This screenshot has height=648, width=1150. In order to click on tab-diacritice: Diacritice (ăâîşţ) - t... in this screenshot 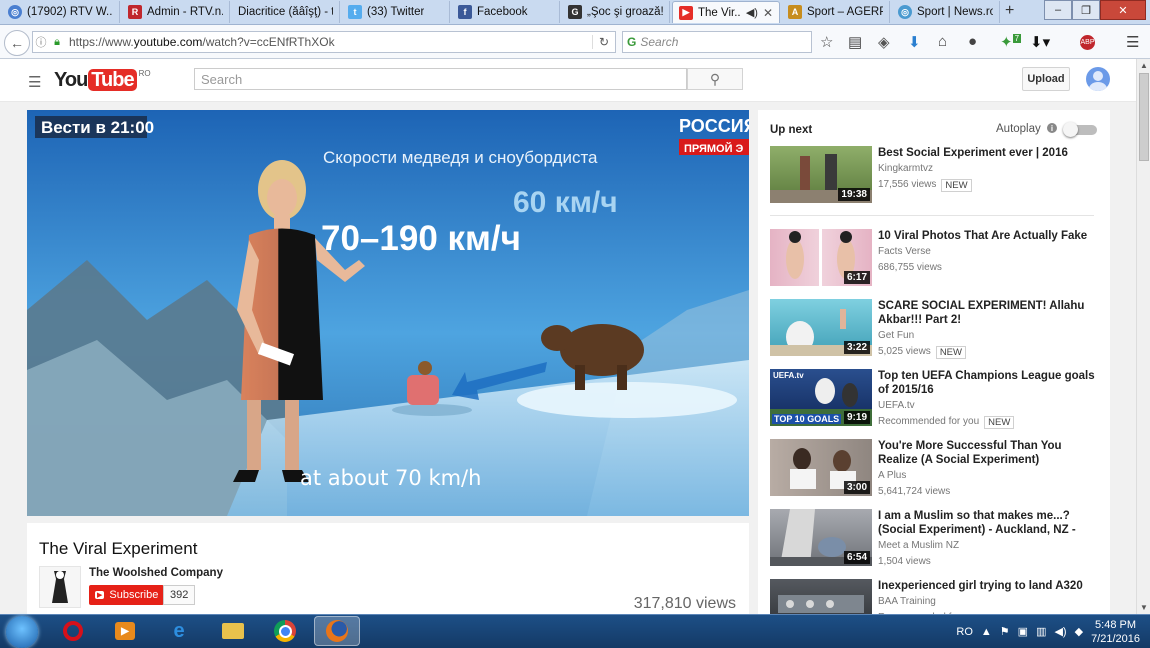, I will do `click(286, 12)`.